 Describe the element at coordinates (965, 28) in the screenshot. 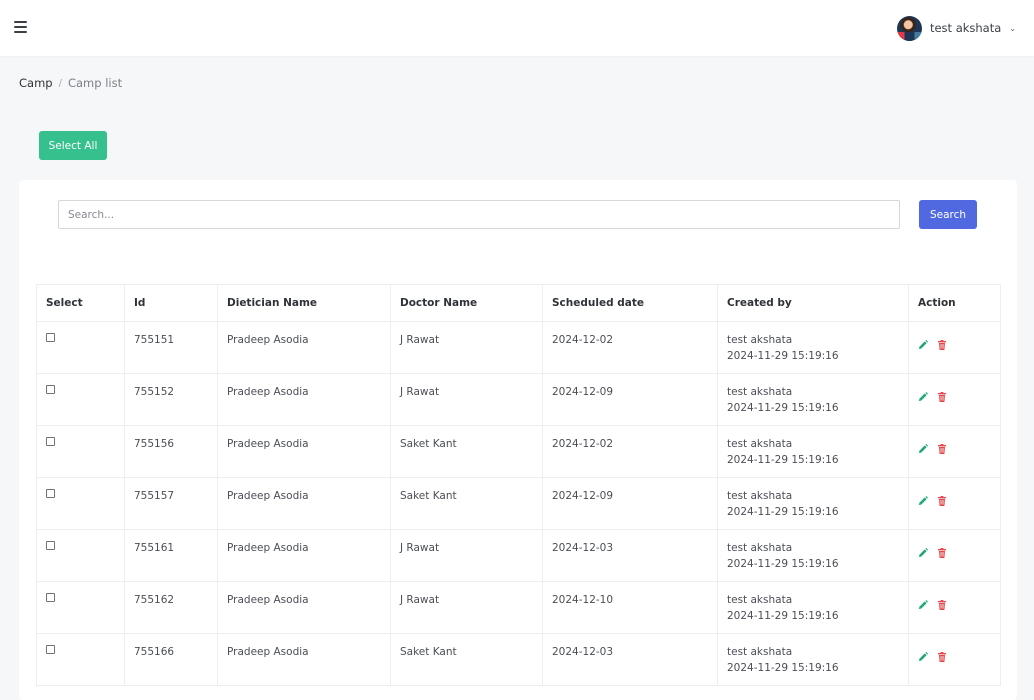

I see `user-name: test akshata` at that location.